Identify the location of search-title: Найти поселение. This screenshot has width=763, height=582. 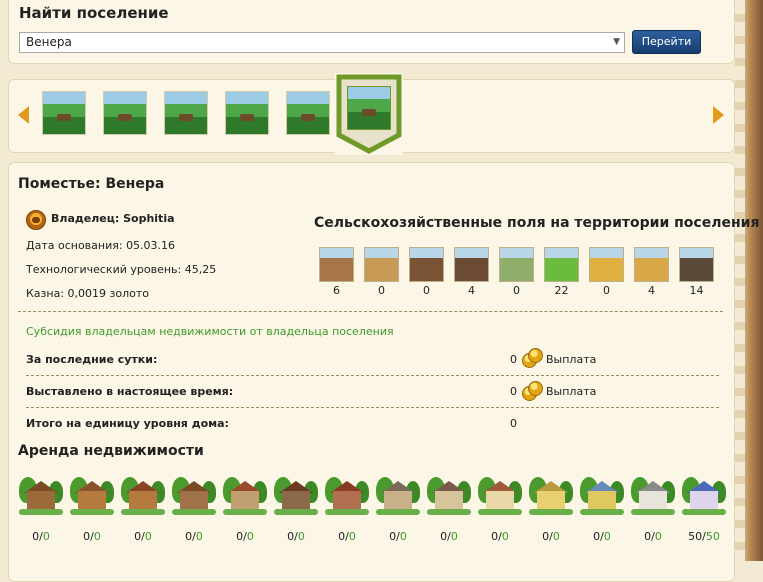
(94, 13).